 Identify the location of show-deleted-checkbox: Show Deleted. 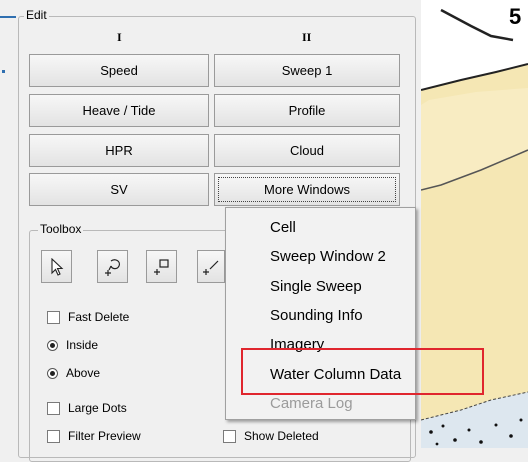
(271, 436).